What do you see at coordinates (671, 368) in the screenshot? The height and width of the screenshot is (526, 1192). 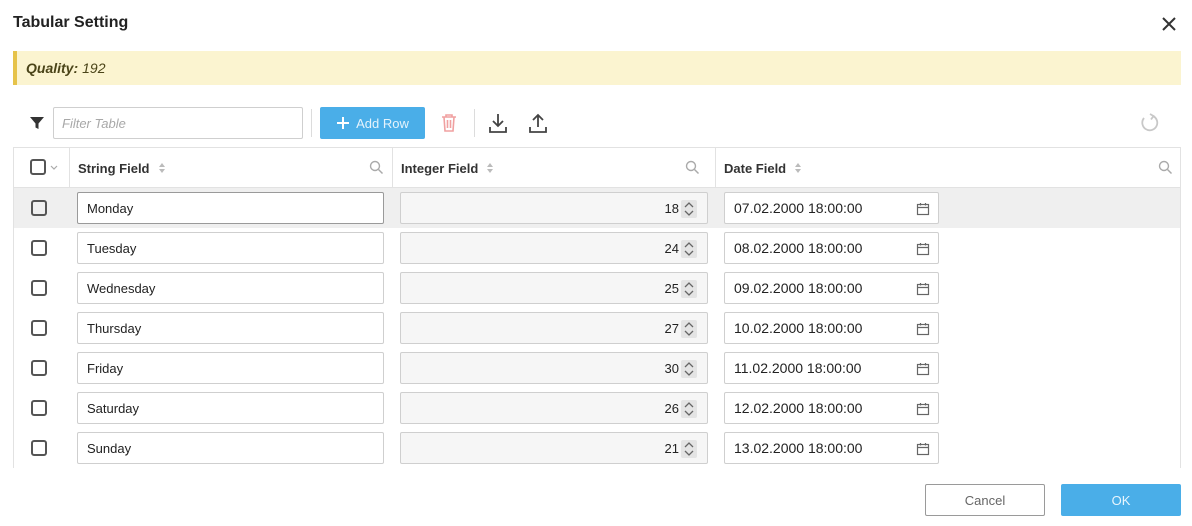 I see `integer-value: 30` at bounding box center [671, 368].